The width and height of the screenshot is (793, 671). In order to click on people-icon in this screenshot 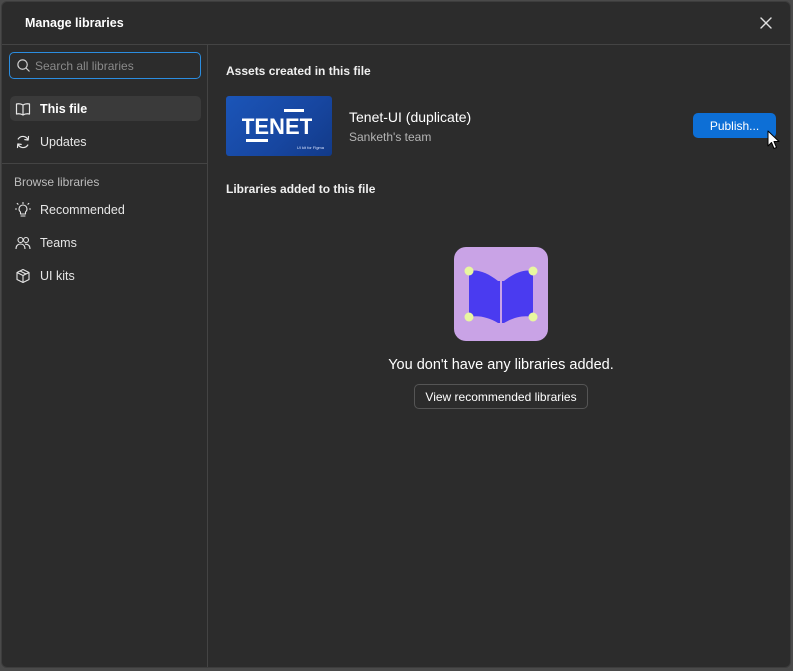, I will do `click(23, 243)`.